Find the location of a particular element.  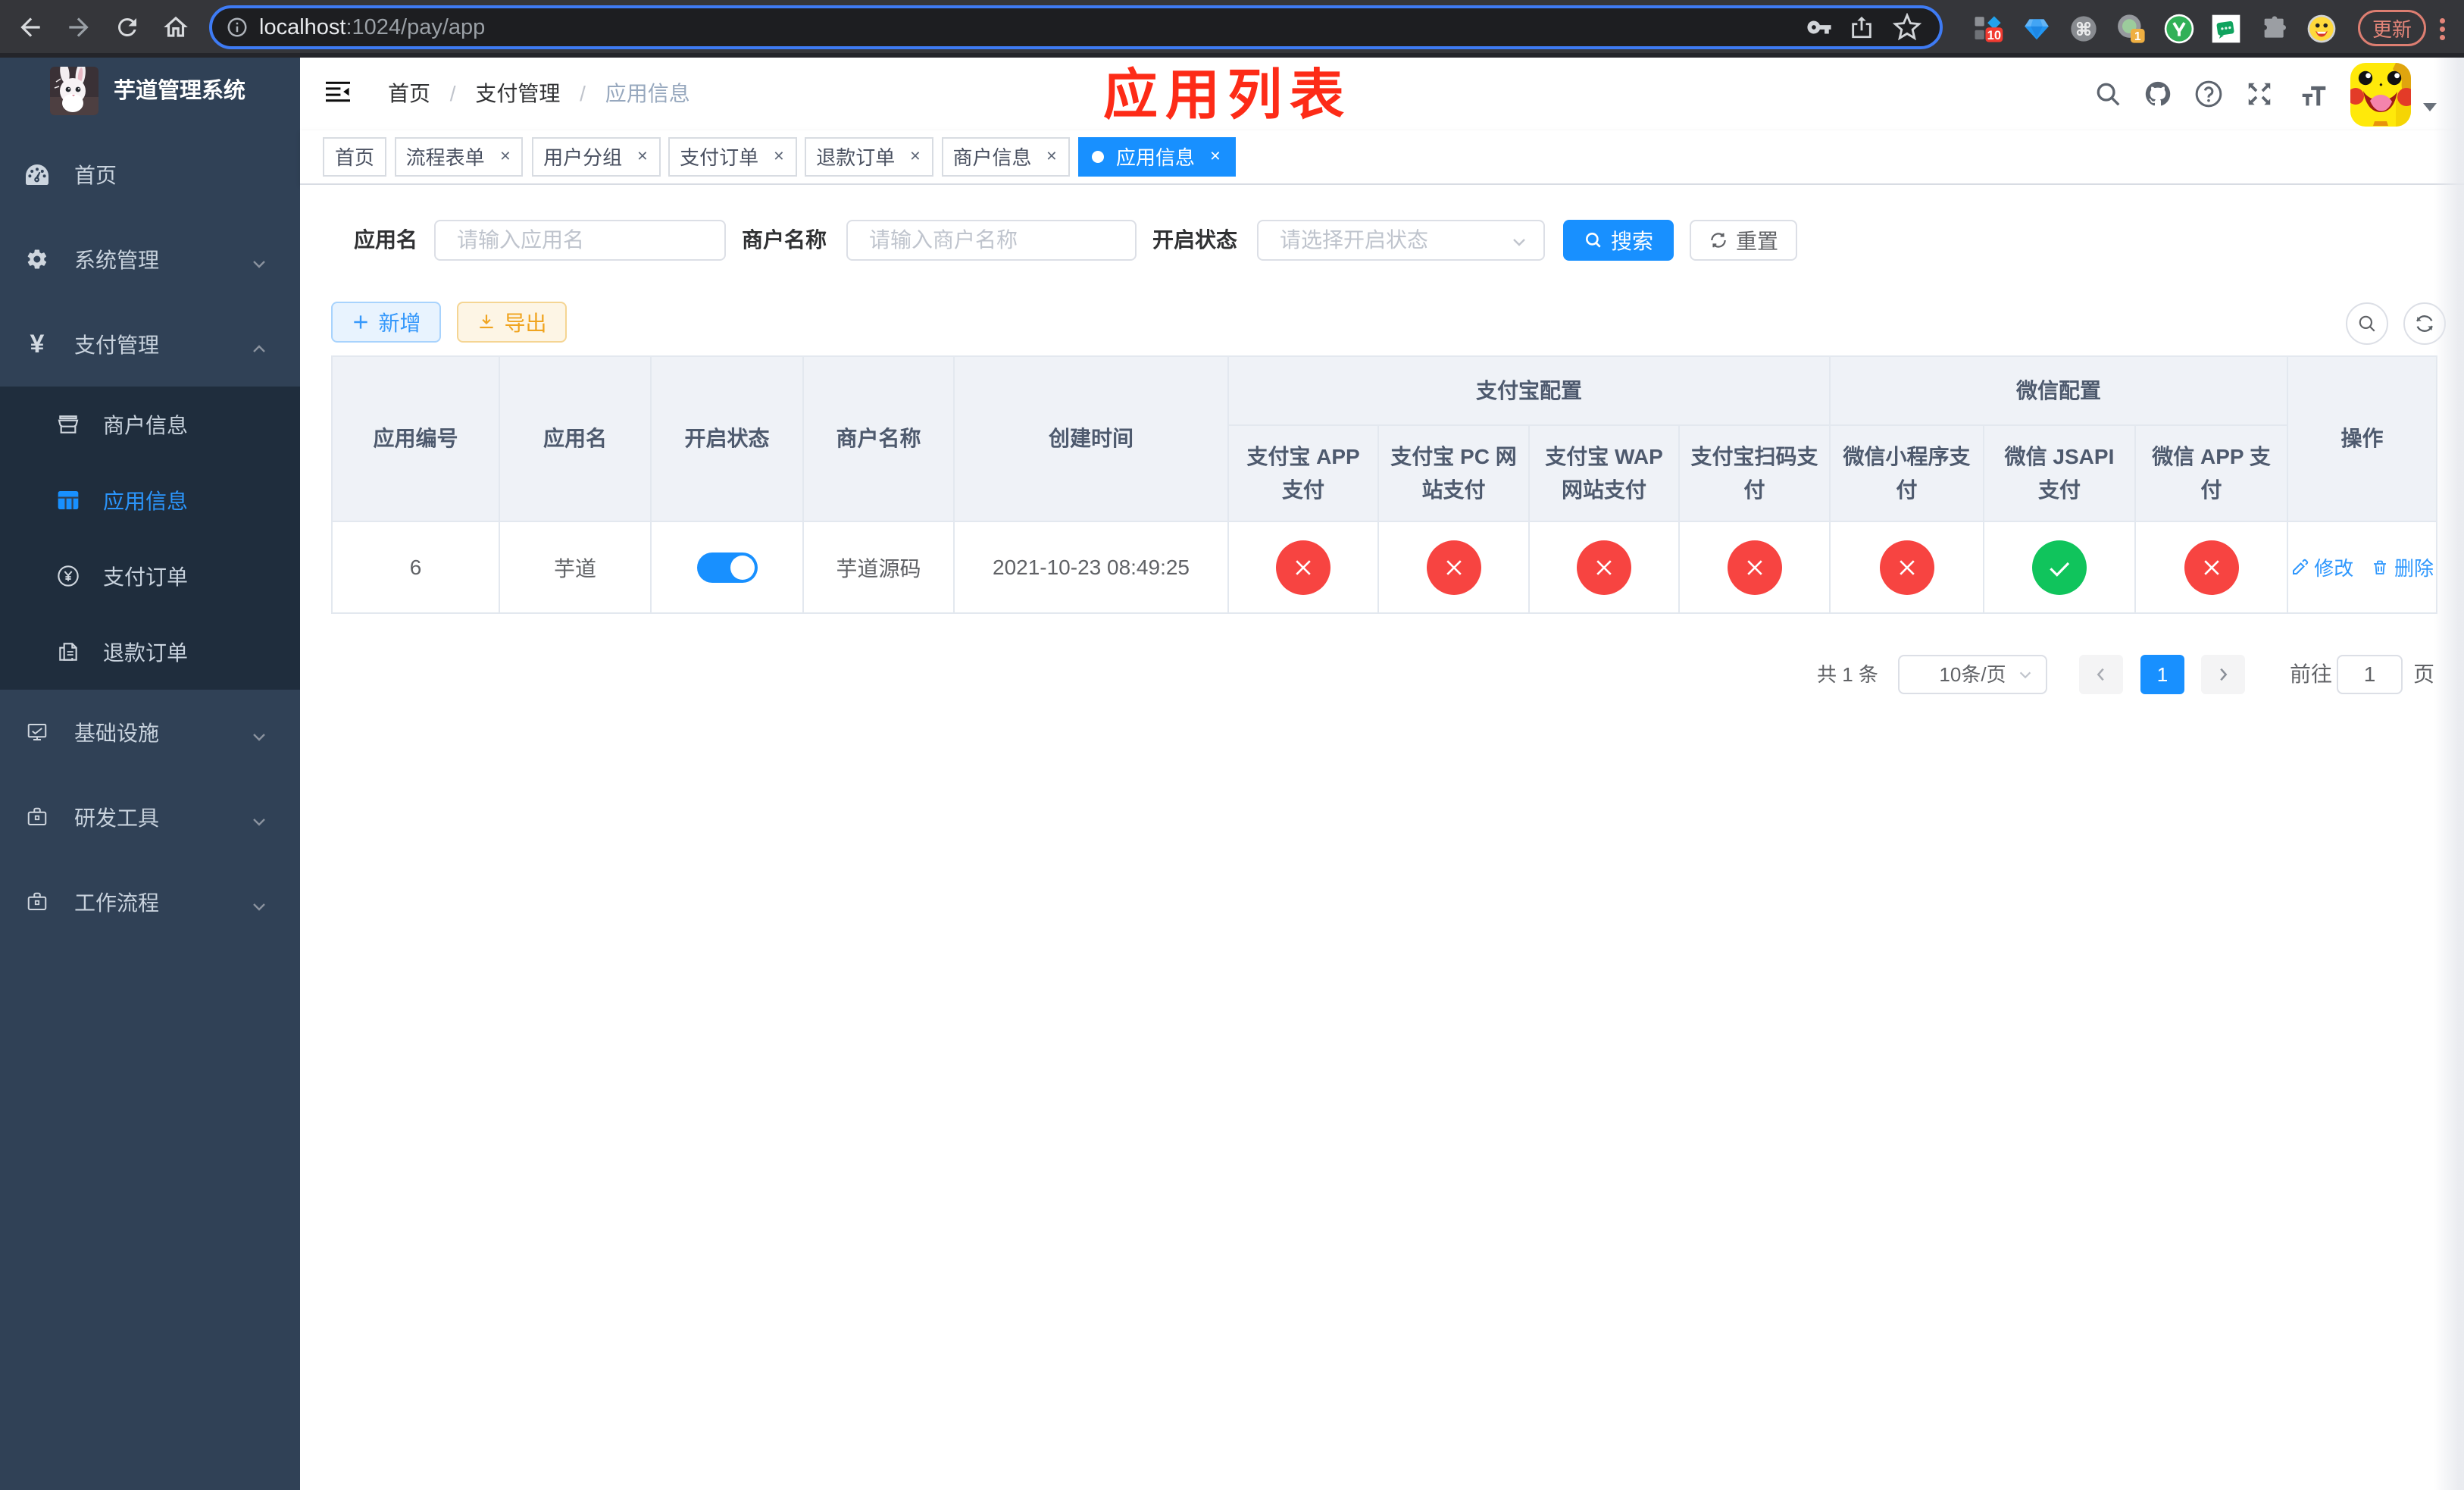

svg-text: 1 is located at coordinates (2137, 36).